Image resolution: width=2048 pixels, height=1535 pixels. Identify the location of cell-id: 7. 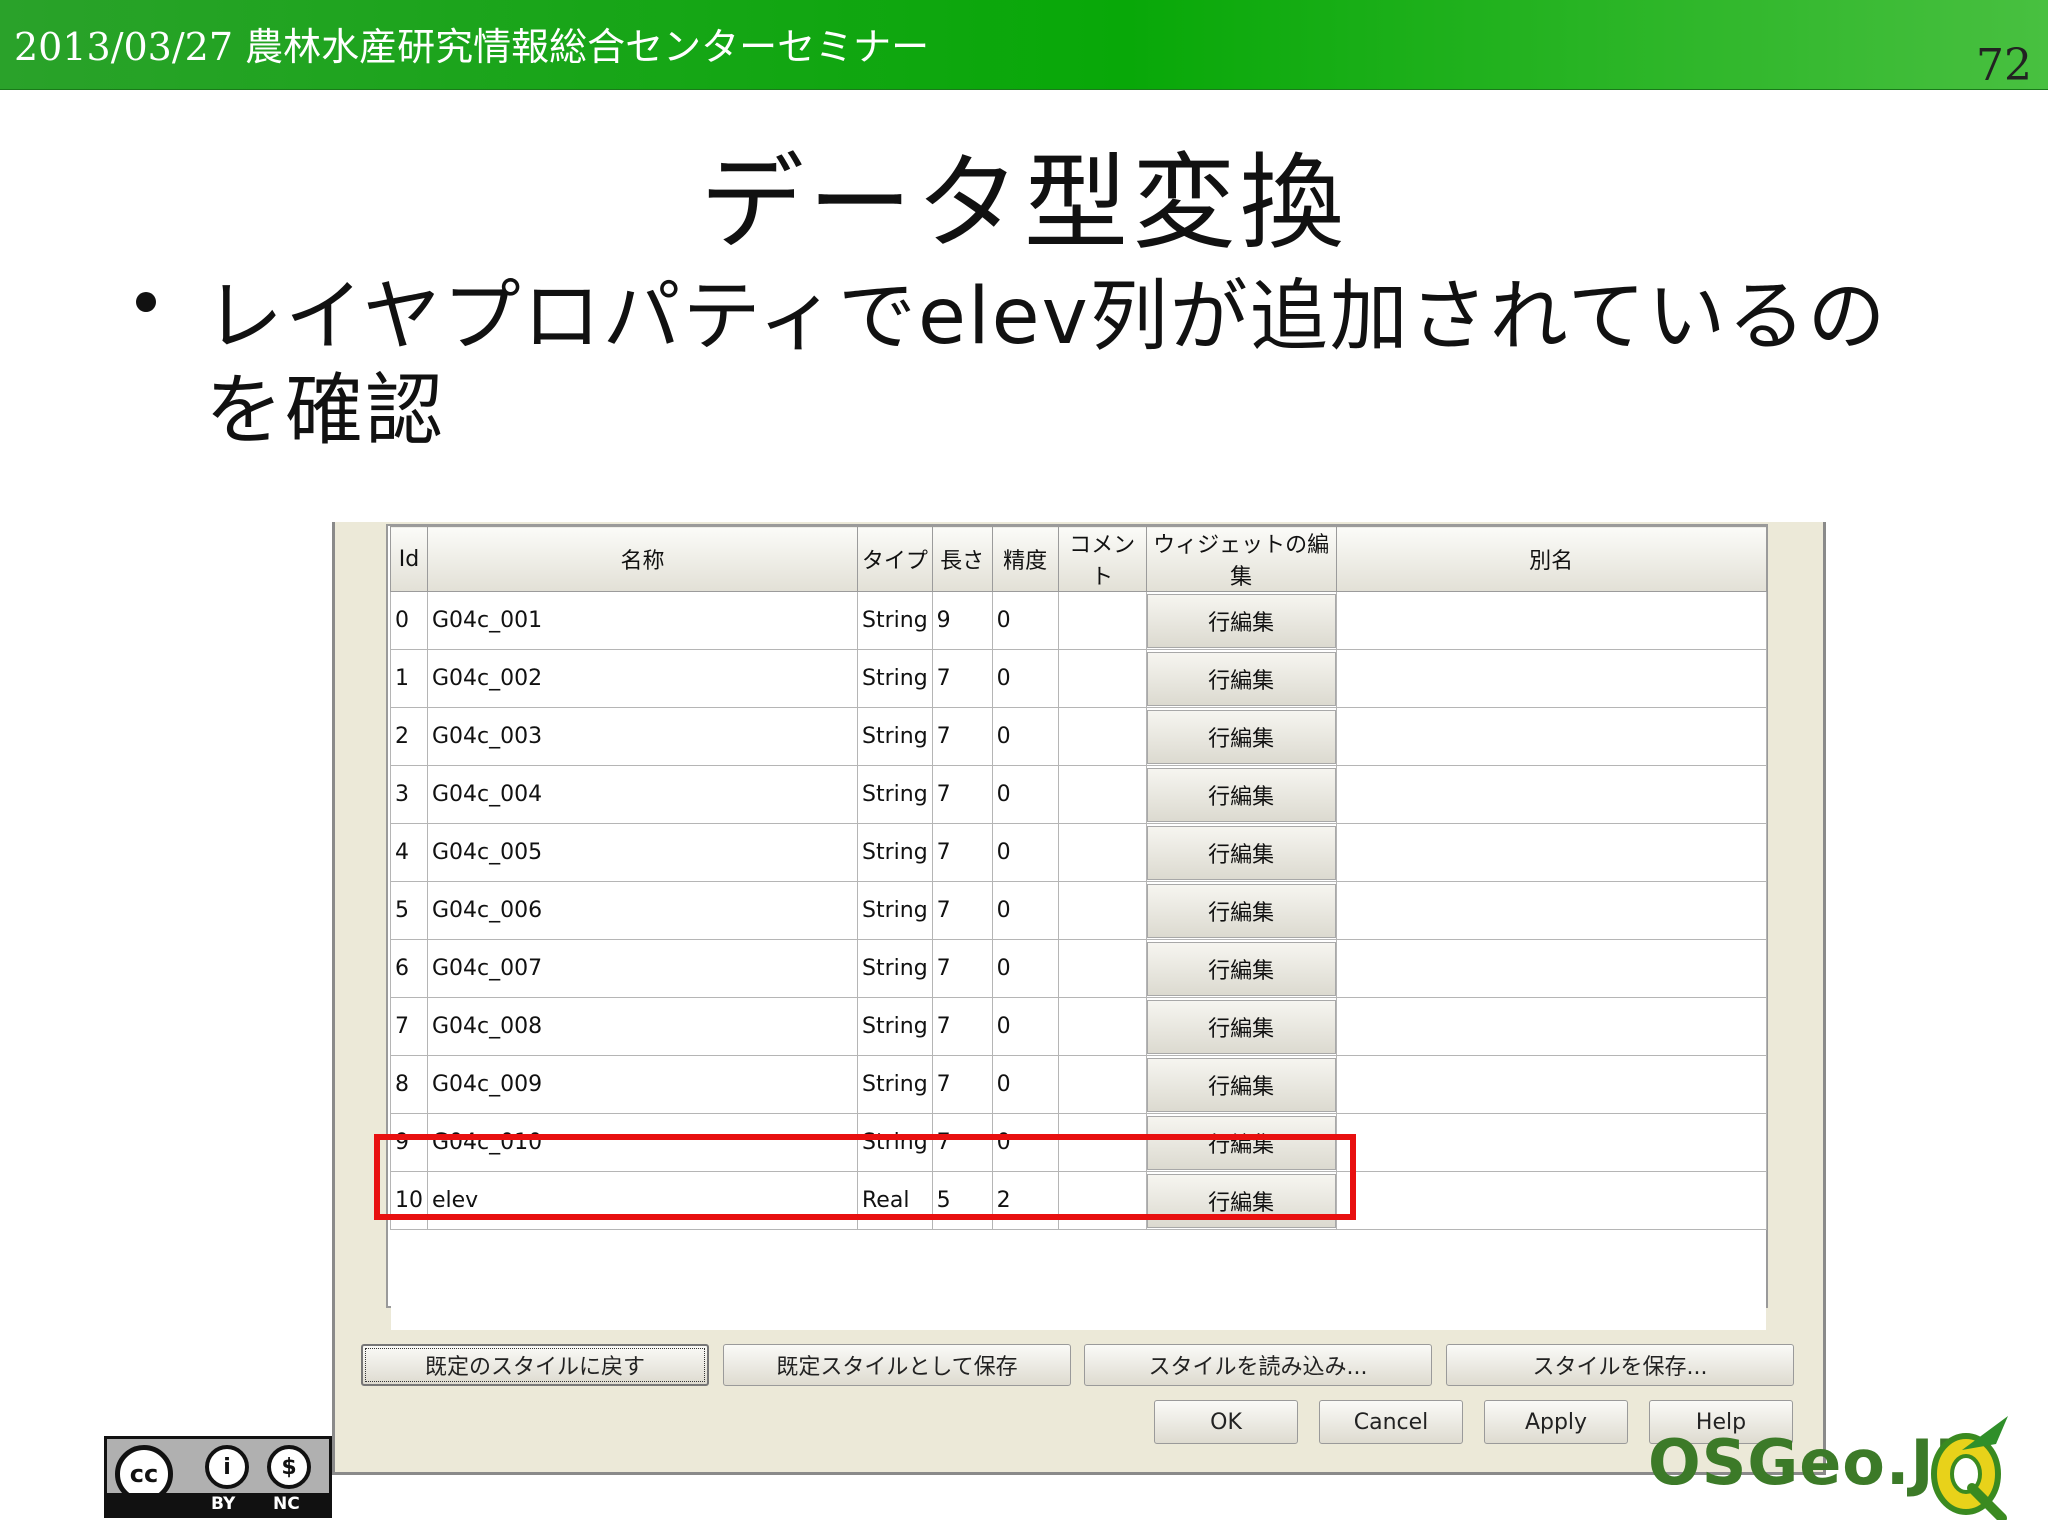
(409, 1026).